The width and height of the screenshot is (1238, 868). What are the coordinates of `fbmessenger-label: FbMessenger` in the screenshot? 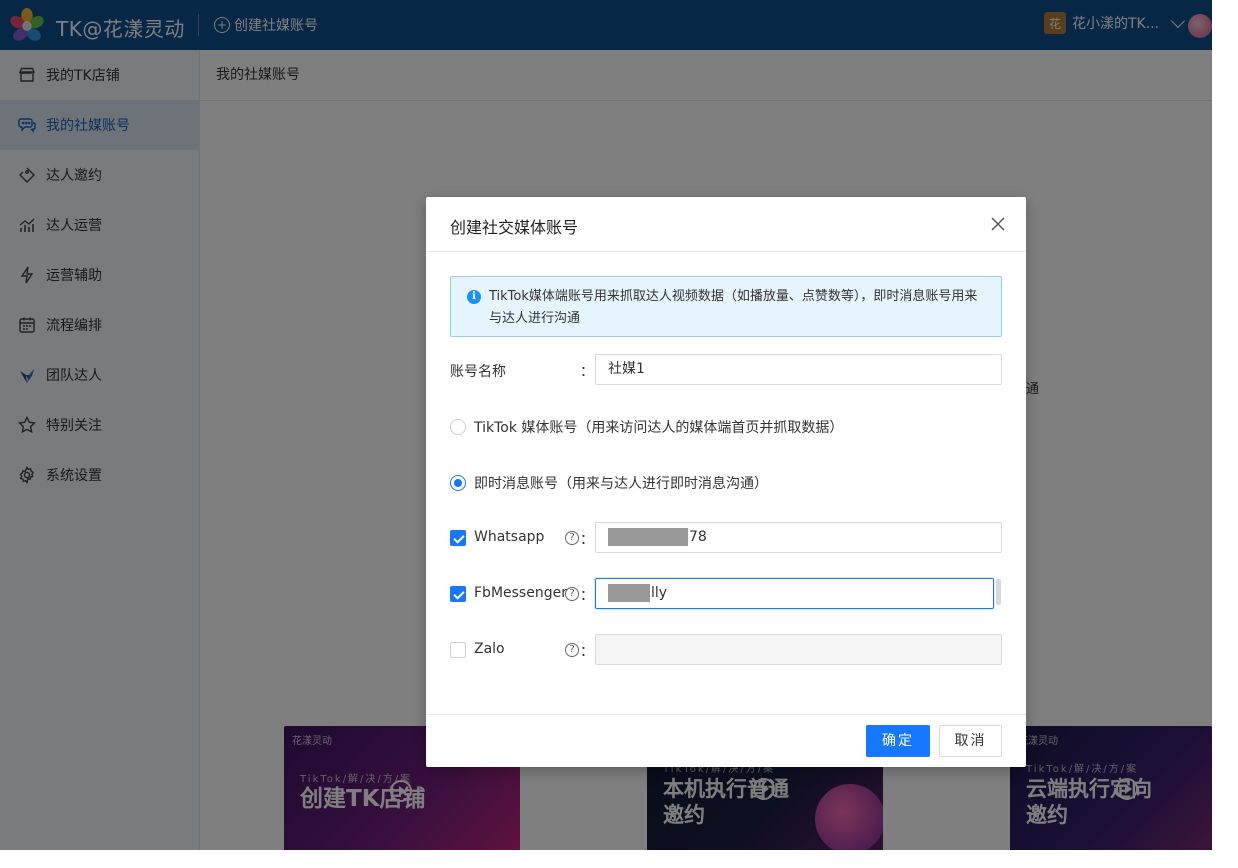 It's located at (520, 593).